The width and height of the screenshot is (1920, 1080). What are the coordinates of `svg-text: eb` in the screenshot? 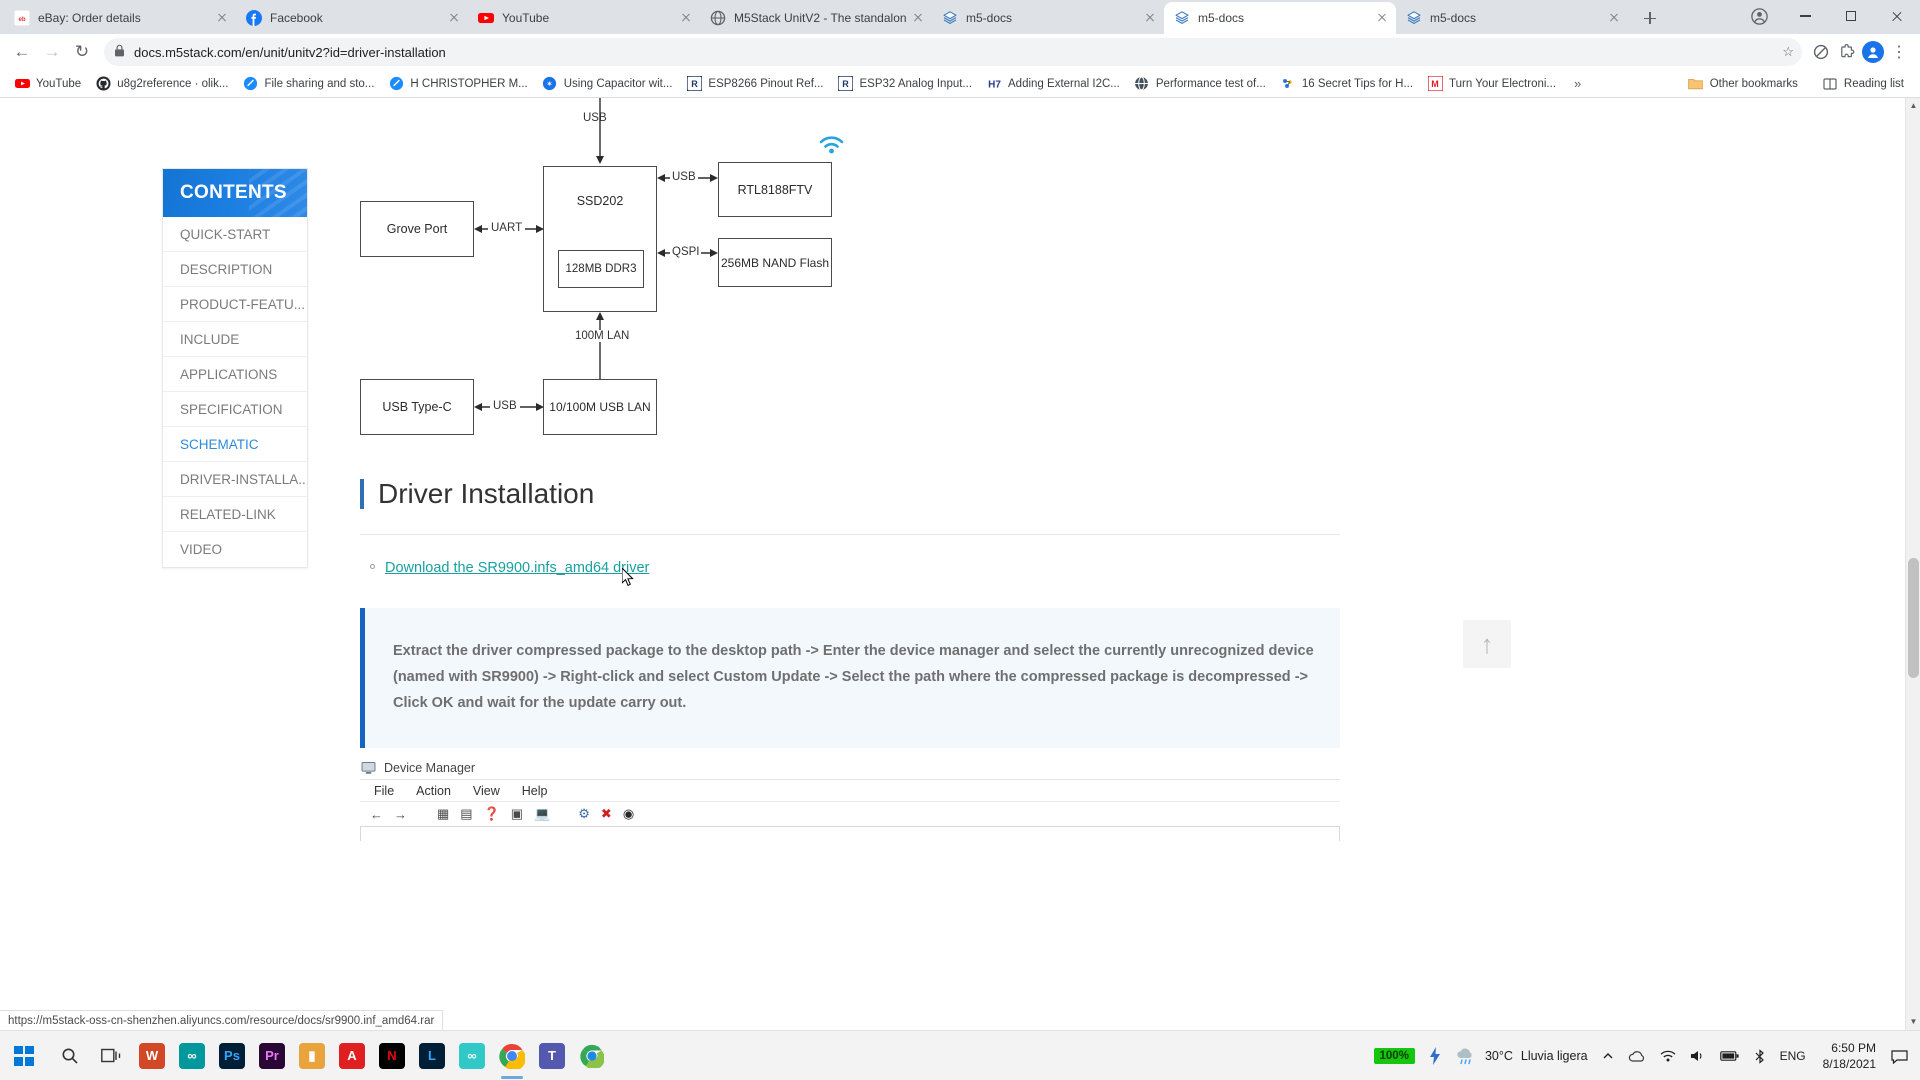 It's located at (21, 20).